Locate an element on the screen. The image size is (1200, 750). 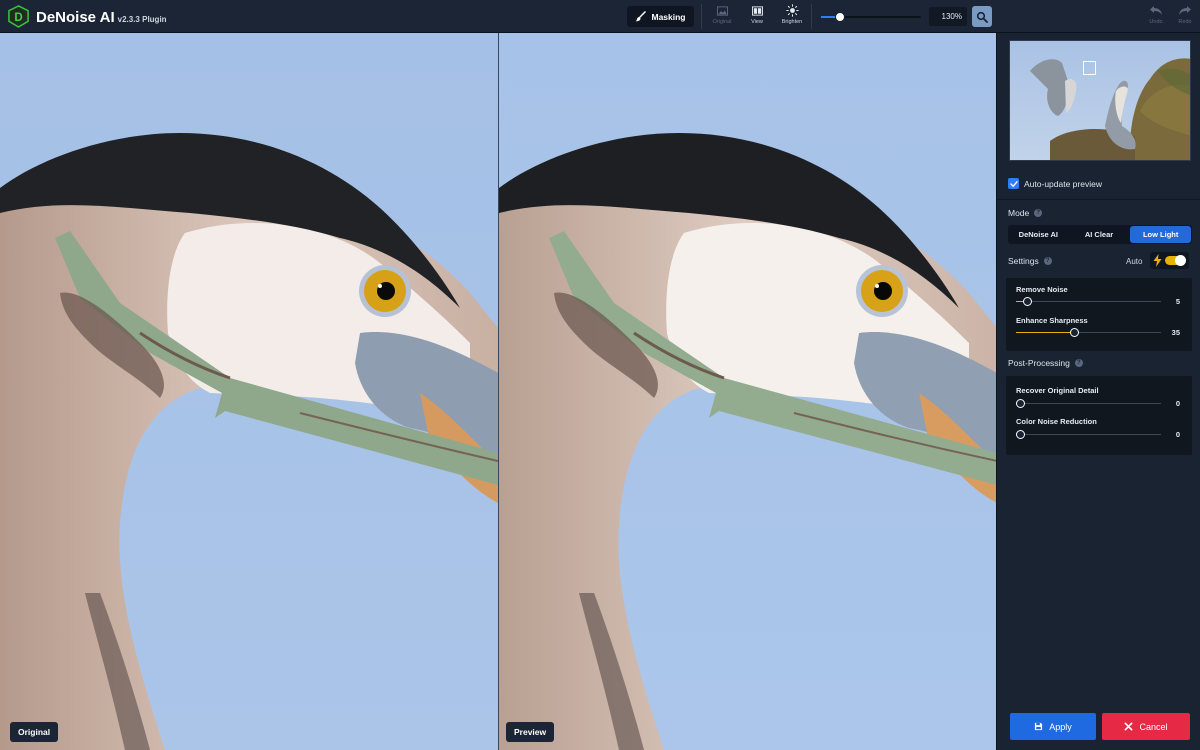
navigator-thumbnail is located at coordinates (1100, 100).